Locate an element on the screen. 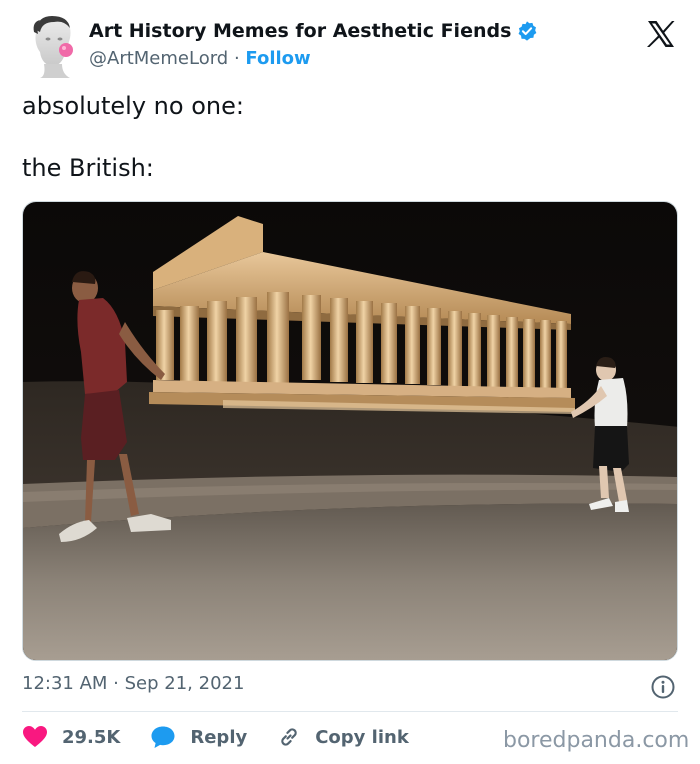 The height and width of the screenshot is (764, 700). like-button: 29.5K is located at coordinates (71, 737).